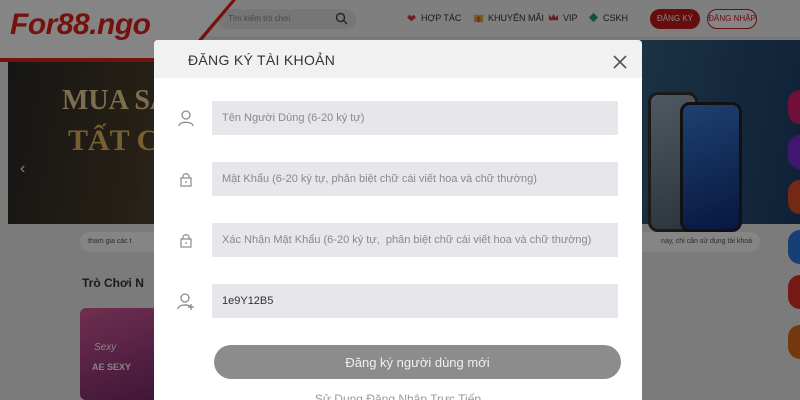 Image resolution: width=800 pixels, height=400 pixels. I want to click on username-input, so click(415, 118).